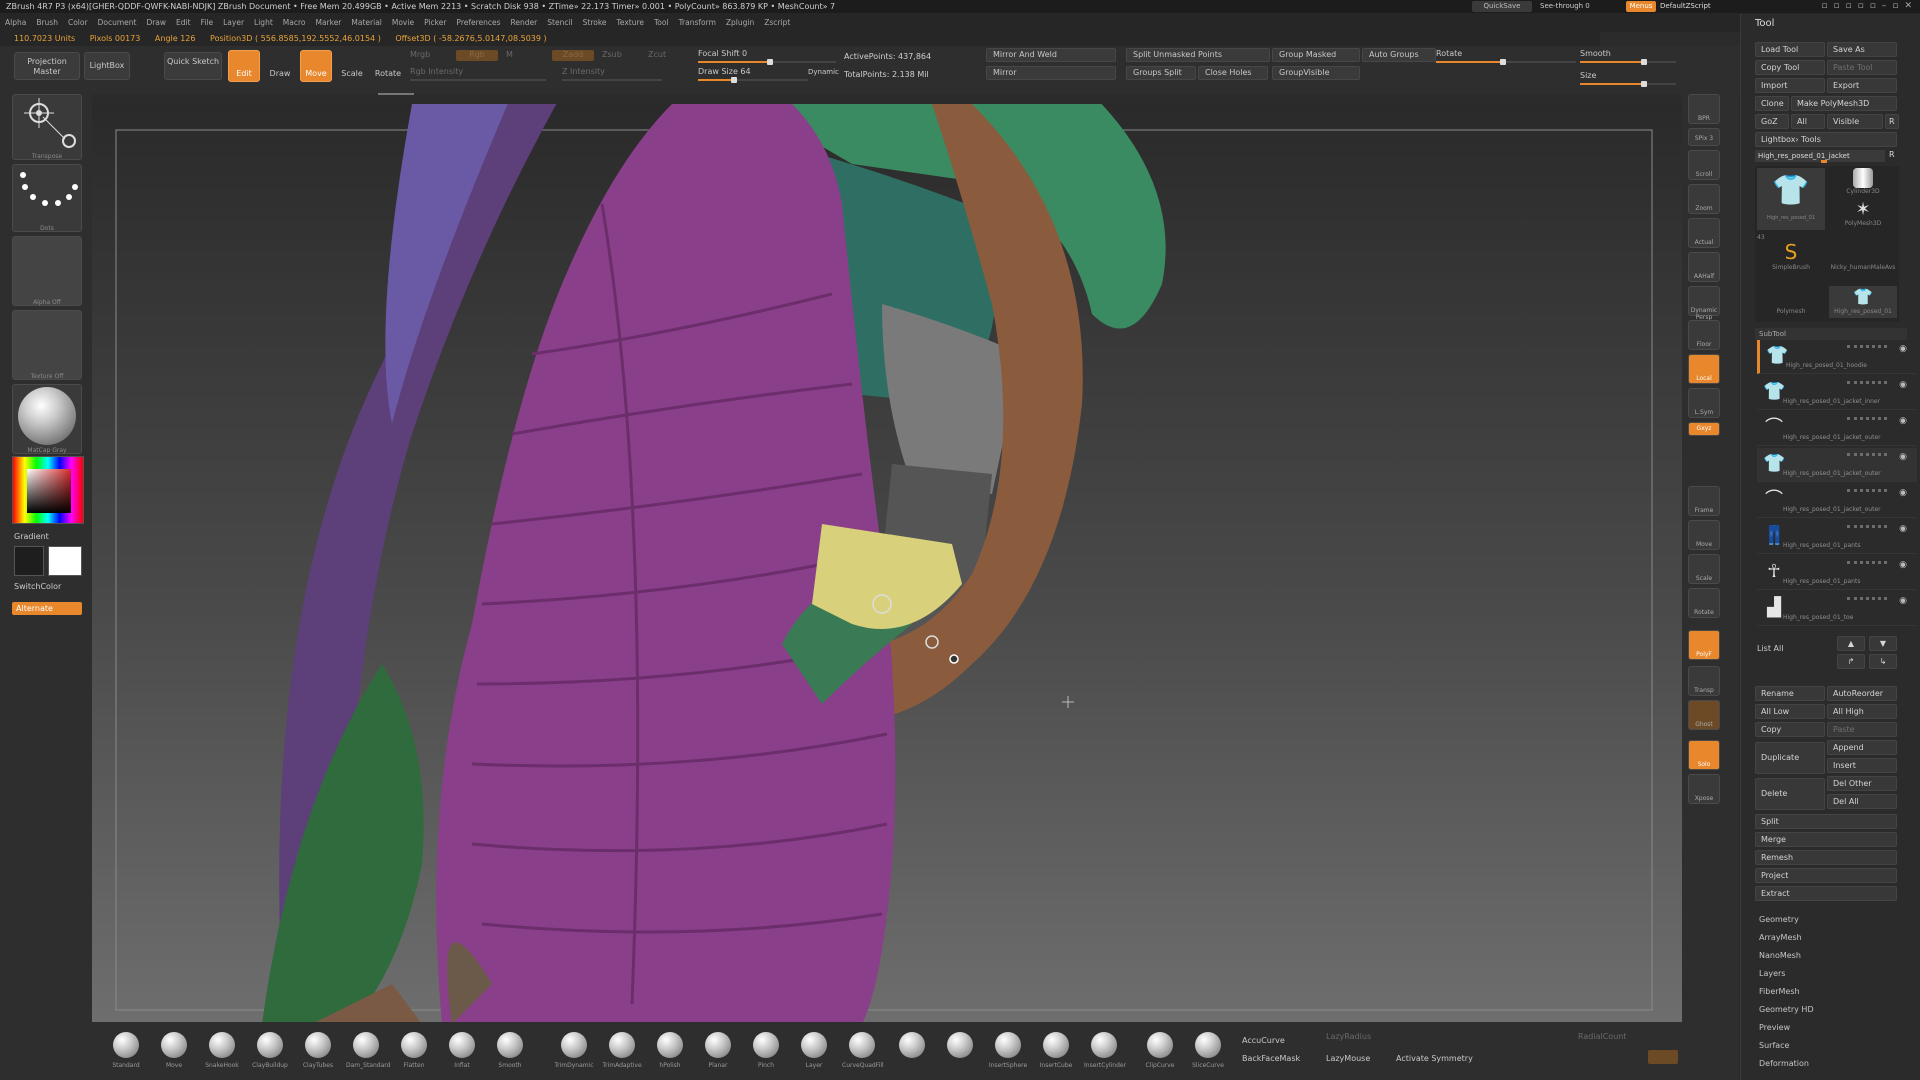  What do you see at coordinates (65, 561) in the screenshot?
I see `secondary-color-swatch` at bounding box center [65, 561].